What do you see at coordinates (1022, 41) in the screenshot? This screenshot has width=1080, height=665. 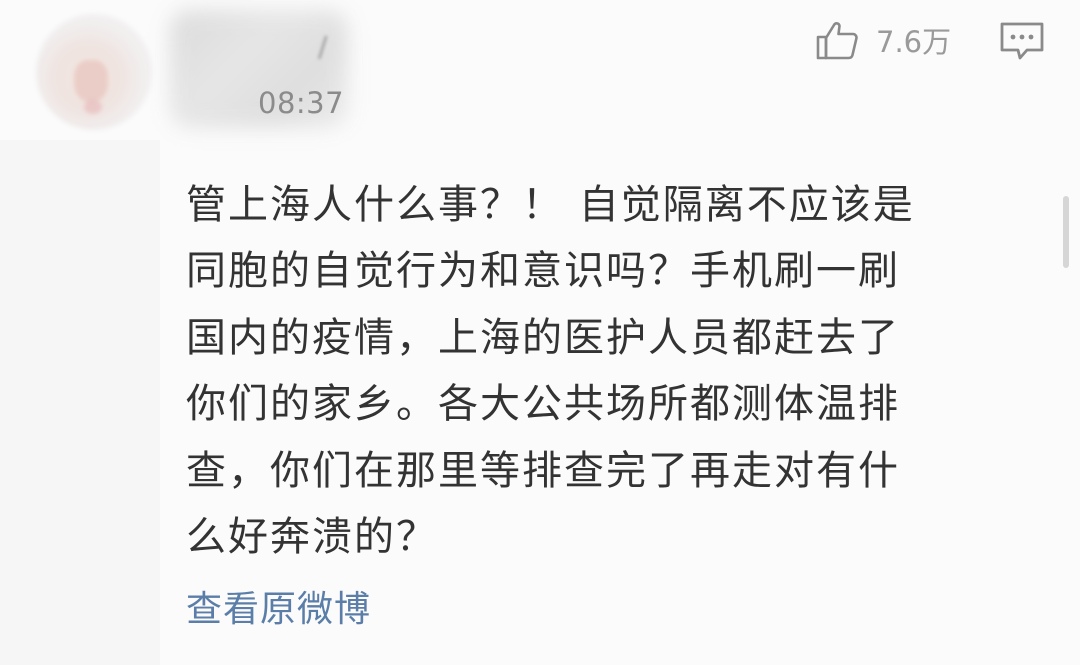 I see `comment-bubble-icon` at bounding box center [1022, 41].